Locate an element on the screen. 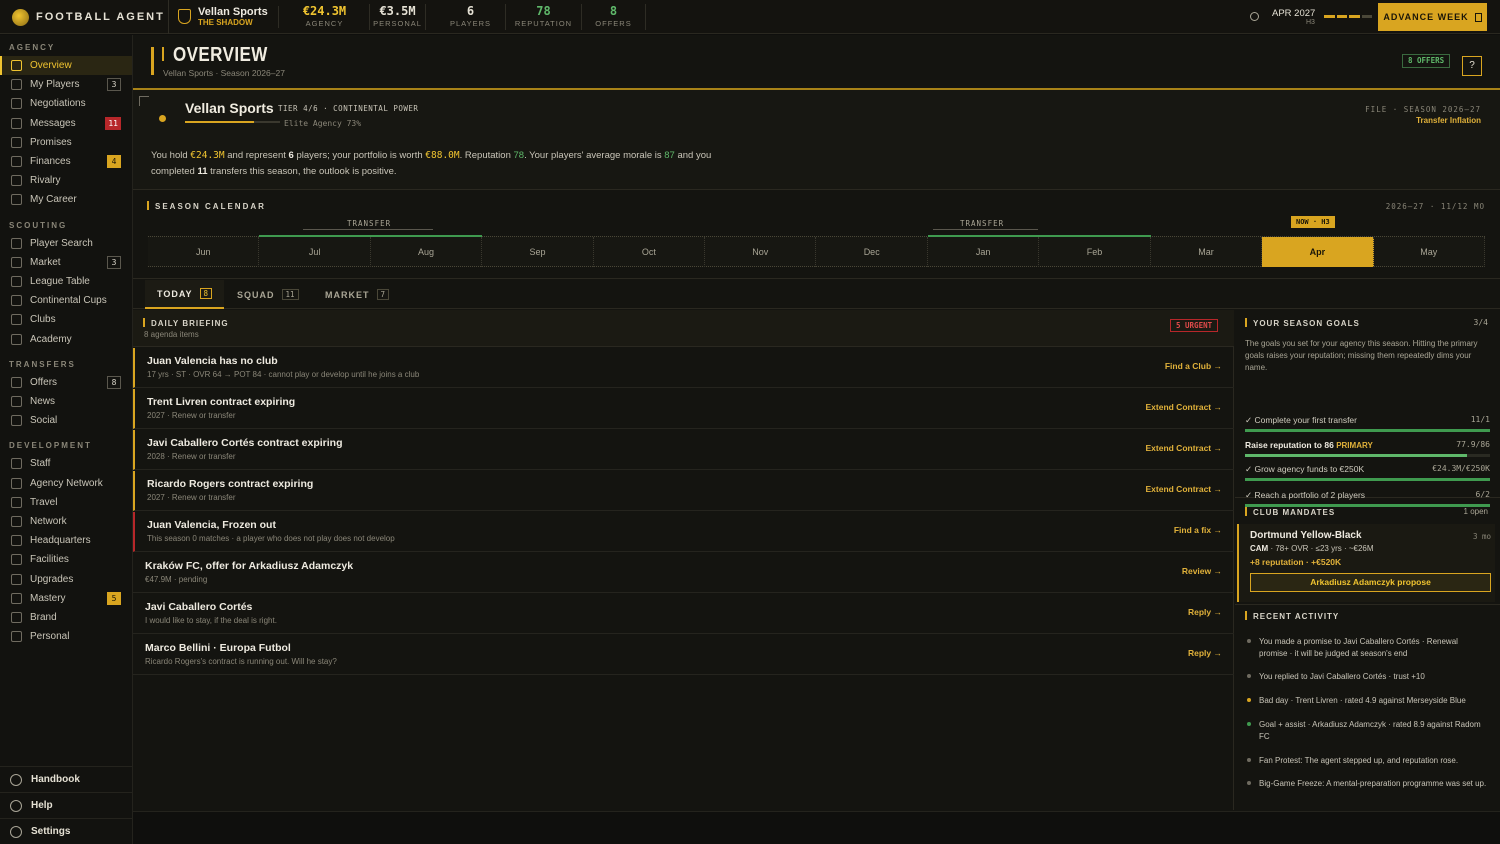  tab-today: TODAY 8 is located at coordinates (185, 294).